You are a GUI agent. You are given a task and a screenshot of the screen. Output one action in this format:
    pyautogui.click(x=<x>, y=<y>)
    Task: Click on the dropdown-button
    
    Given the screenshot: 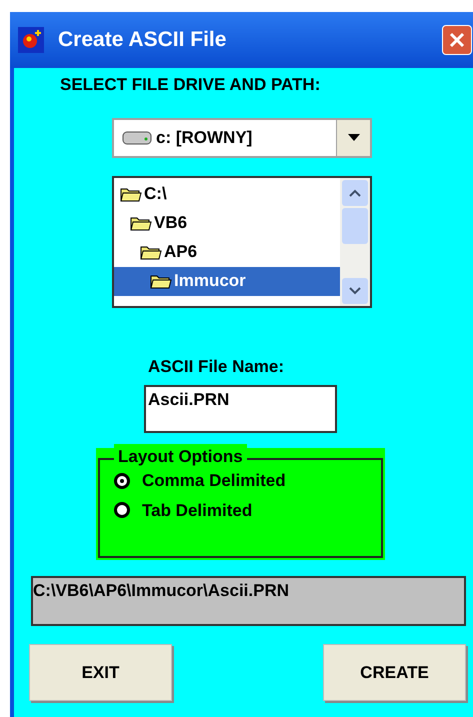 What is the action you would take?
    pyautogui.click(x=353, y=138)
    